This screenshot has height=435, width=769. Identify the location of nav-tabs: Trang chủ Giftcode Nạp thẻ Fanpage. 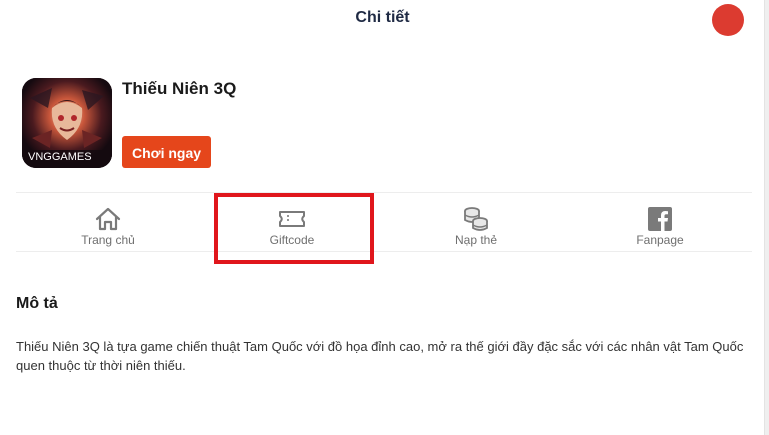
(384, 222).